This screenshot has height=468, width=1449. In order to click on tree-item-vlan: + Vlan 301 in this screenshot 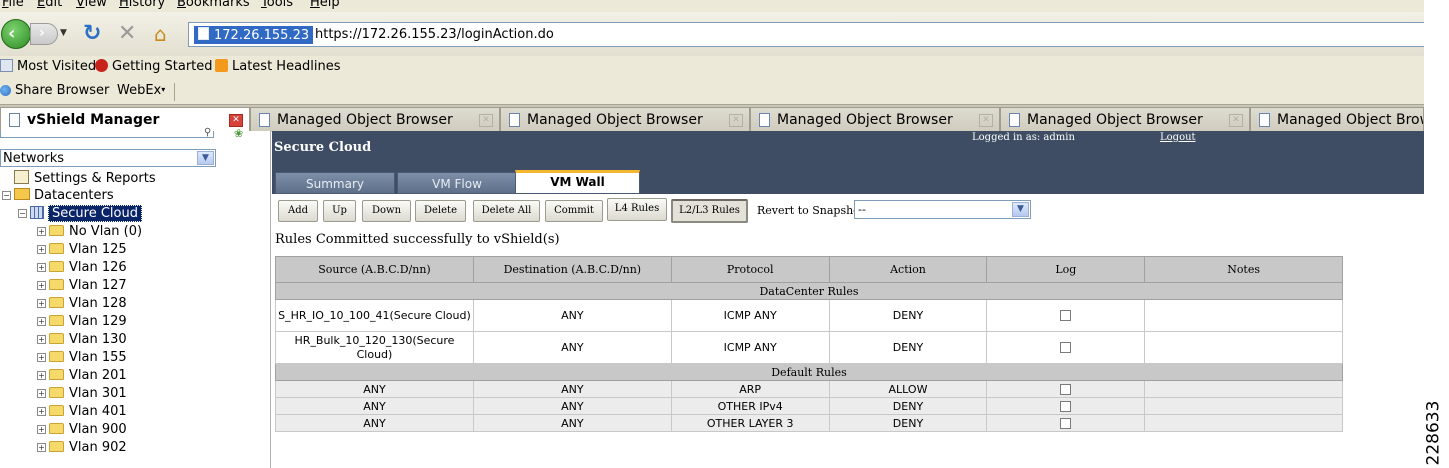, I will do `click(82, 395)`.